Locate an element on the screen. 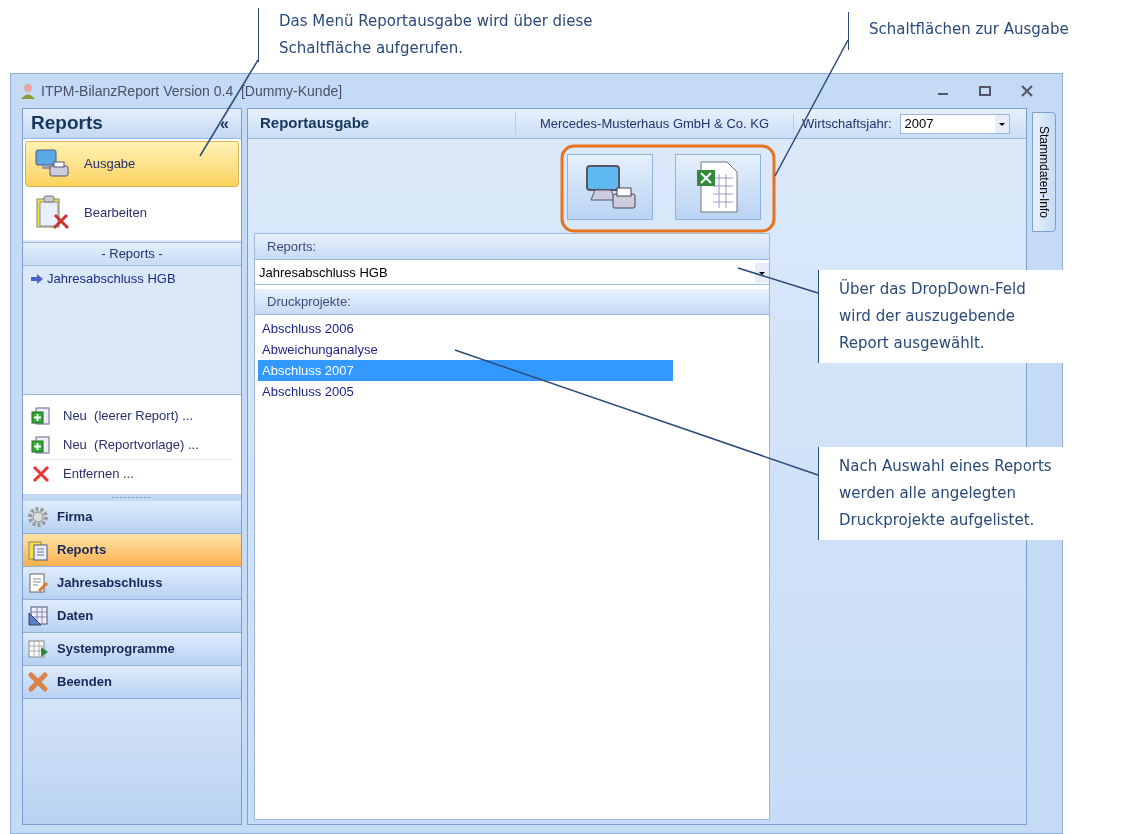 Image resolution: width=1121 pixels, height=834 pixels. list-item: Abschluss 2006 is located at coordinates (465, 328).